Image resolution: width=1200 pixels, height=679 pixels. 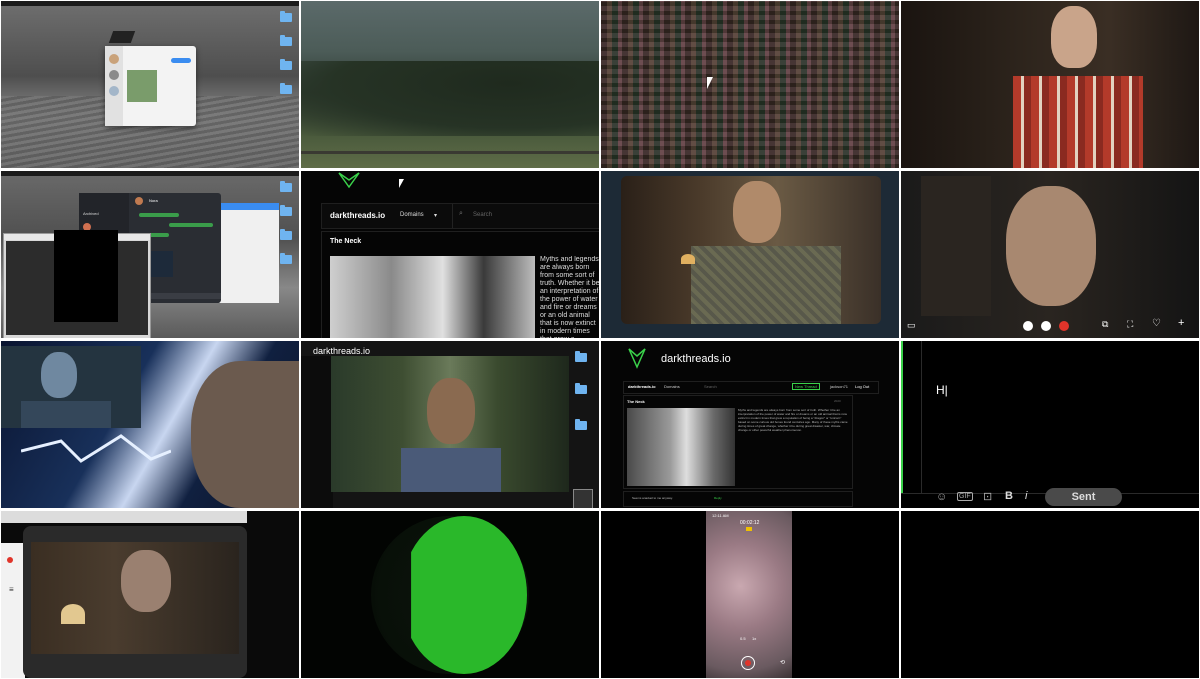 What do you see at coordinates (96, 448) in the screenshot?
I see `lightning-crack` at bounding box center [96, 448].